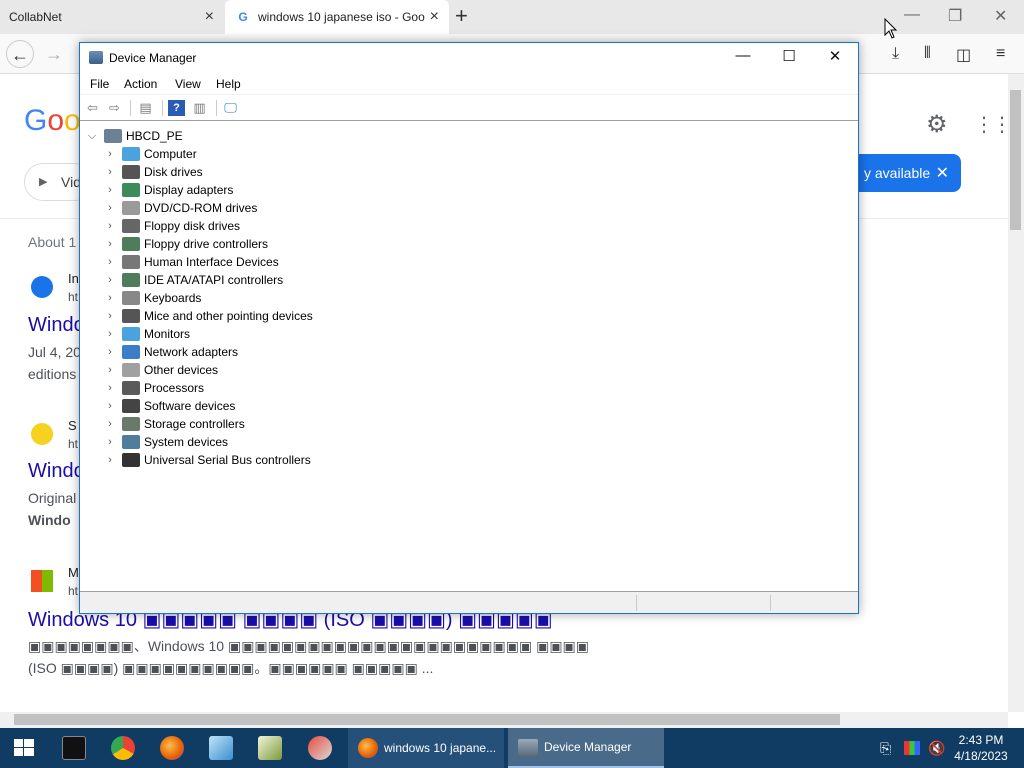 This screenshot has width=1024, height=768. Describe the element at coordinates (789, 56) in the screenshot. I see `maximize-button: ☐` at that location.